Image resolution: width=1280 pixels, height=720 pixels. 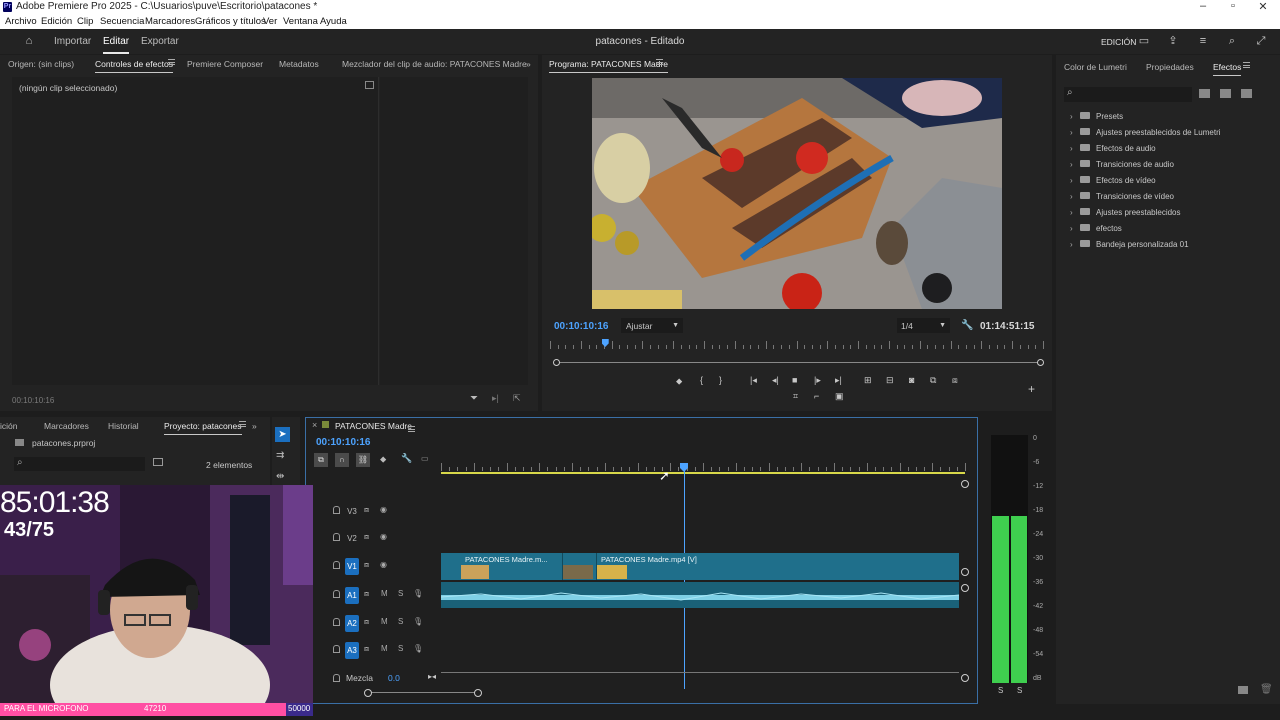 I want to click on tab-color-lumetri: Color de Lumetri, so click(x=1095, y=67).